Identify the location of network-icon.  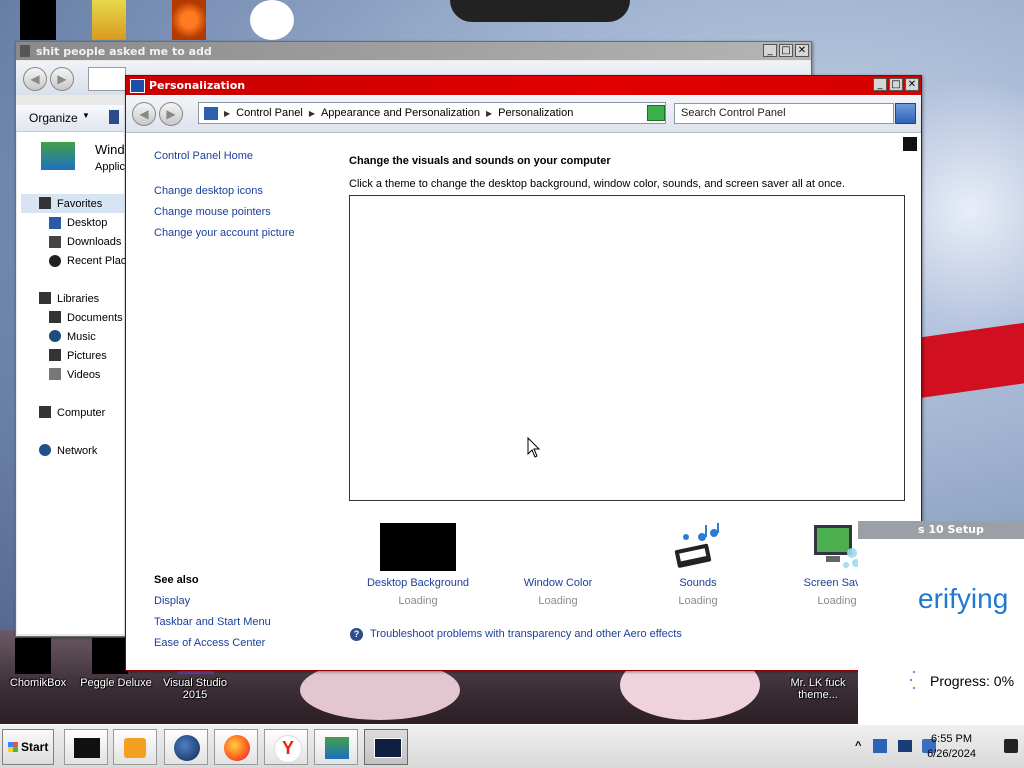
(45, 450).